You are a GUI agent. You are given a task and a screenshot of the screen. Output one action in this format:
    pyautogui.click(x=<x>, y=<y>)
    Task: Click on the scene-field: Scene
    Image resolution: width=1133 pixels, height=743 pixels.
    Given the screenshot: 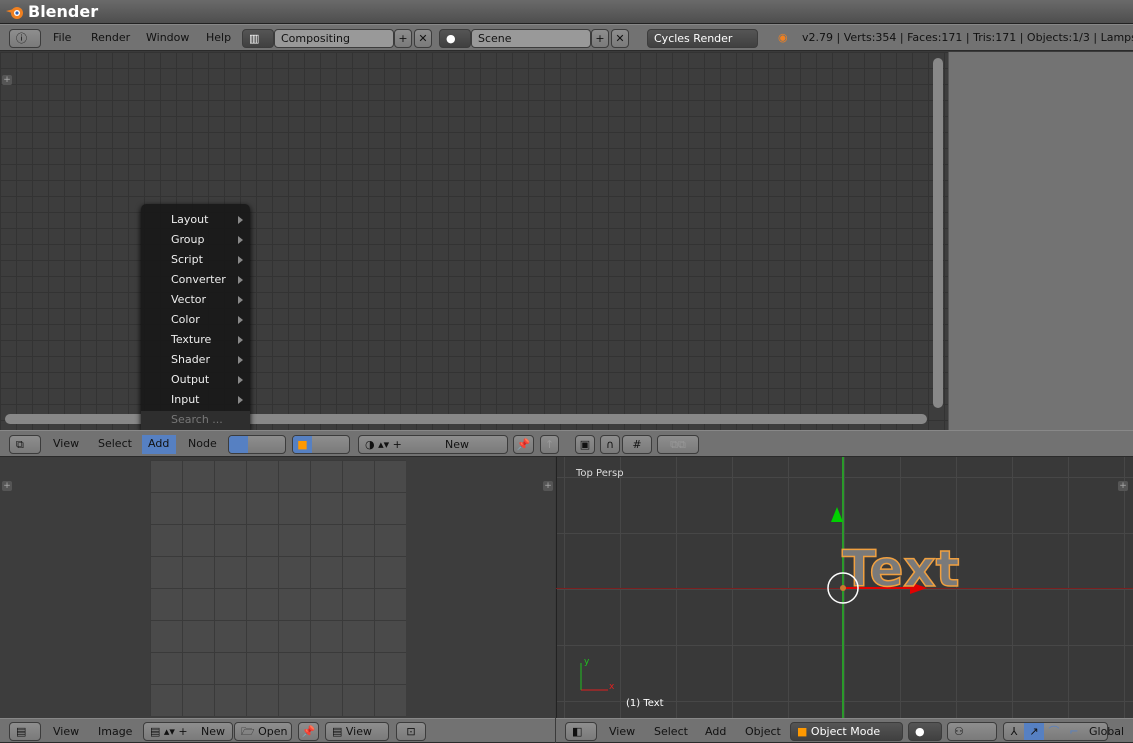 What is the action you would take?
    pyautogui.click(x=531, y=38)
    